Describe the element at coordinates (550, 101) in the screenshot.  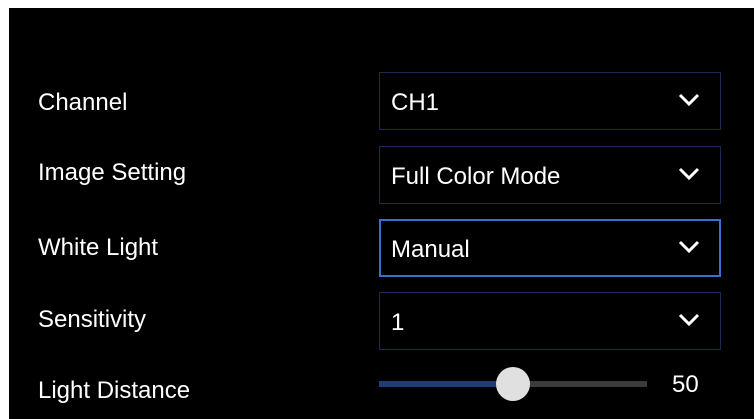
I see `channel-dropdown: CH1` at that location.